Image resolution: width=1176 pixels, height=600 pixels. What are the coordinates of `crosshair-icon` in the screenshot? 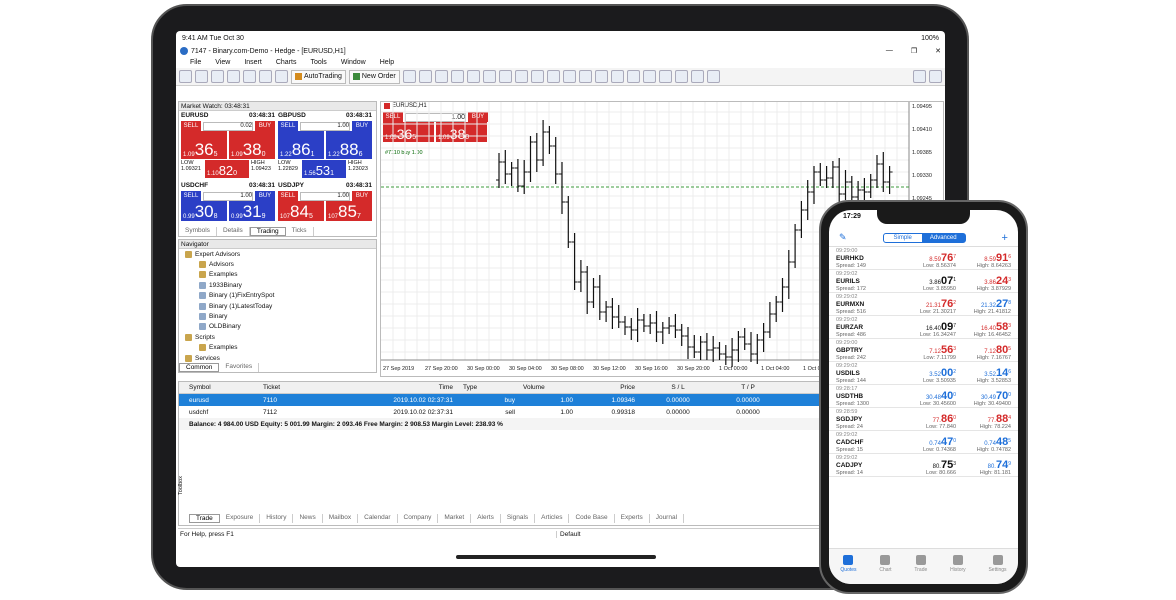 It's located at (601, 76).